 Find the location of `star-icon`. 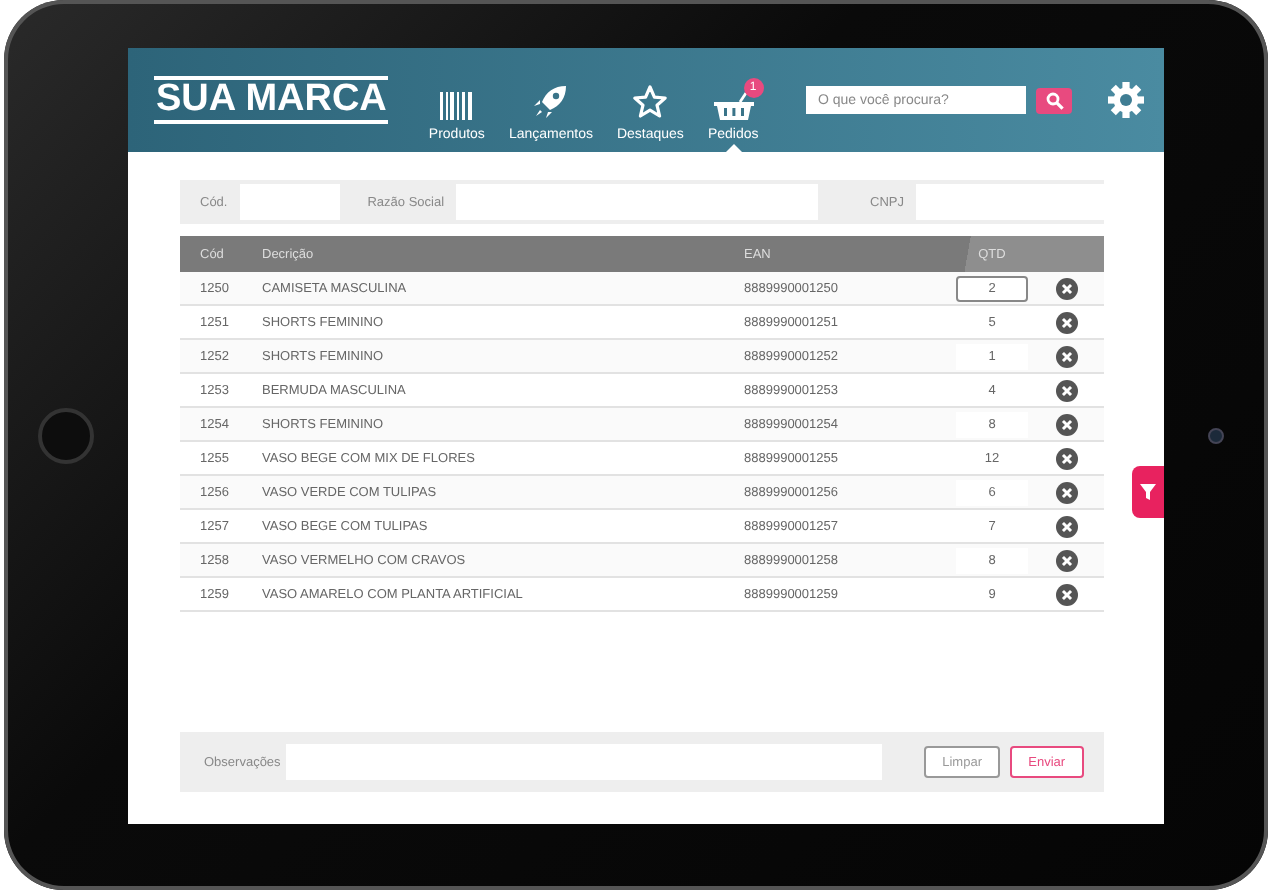

star-icon is located at coordinates (650, 102).